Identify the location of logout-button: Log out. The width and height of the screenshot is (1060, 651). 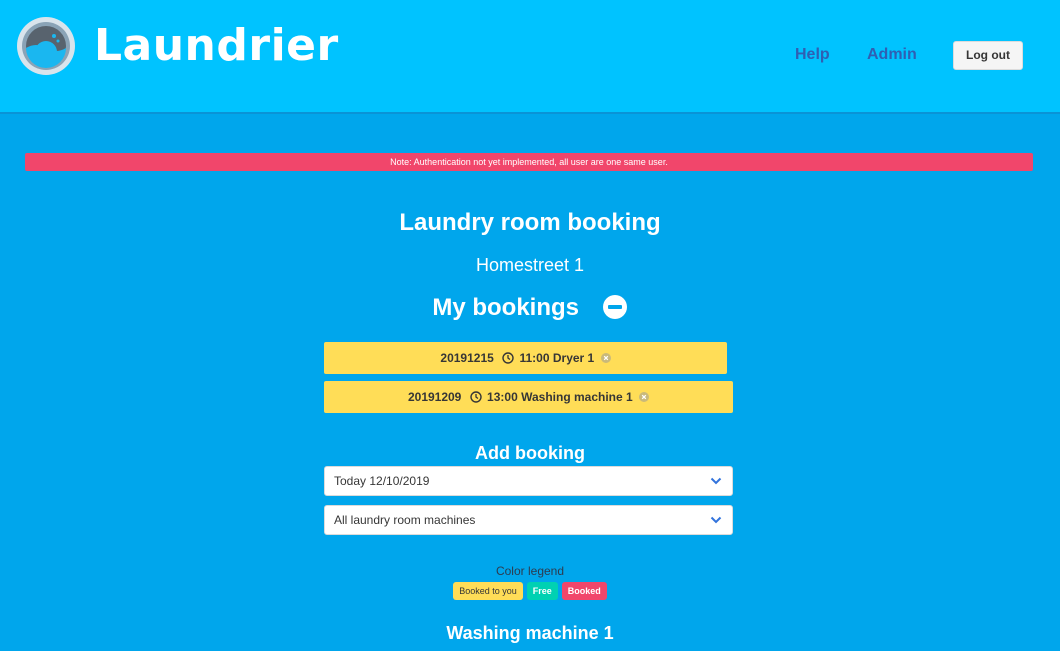
(988, 55).